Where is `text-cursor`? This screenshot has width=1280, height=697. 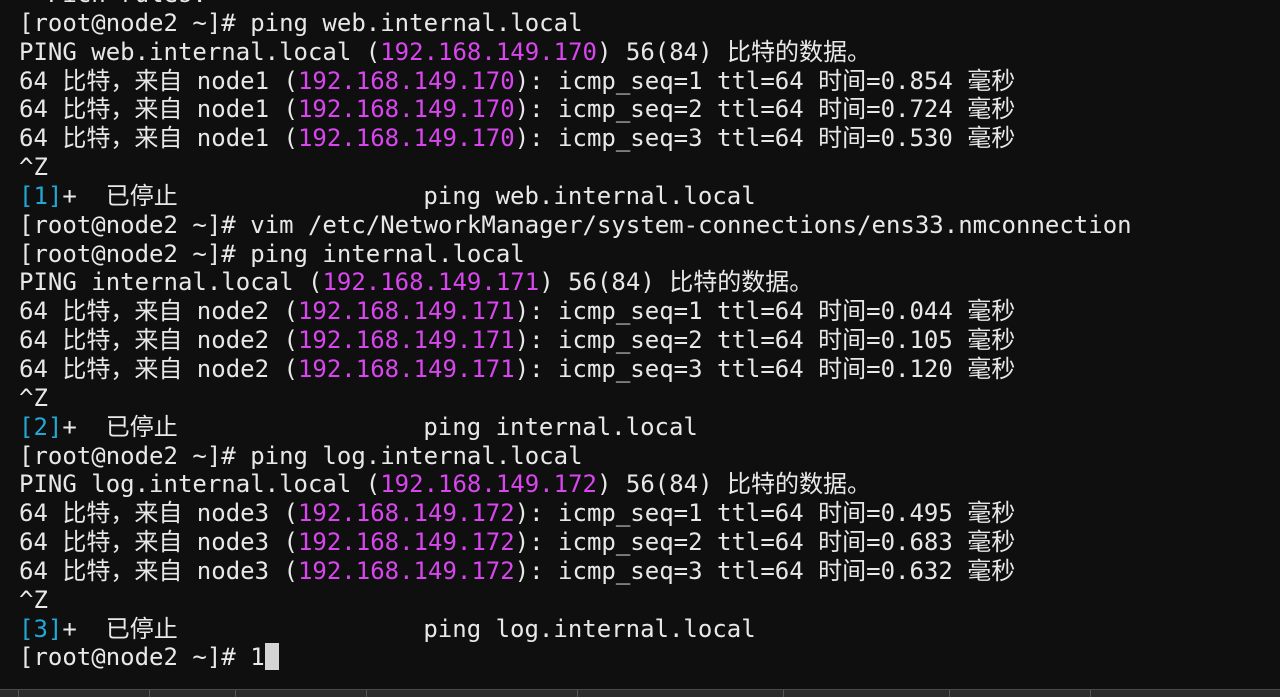 text-cursor is located at coordinates (271, 657).